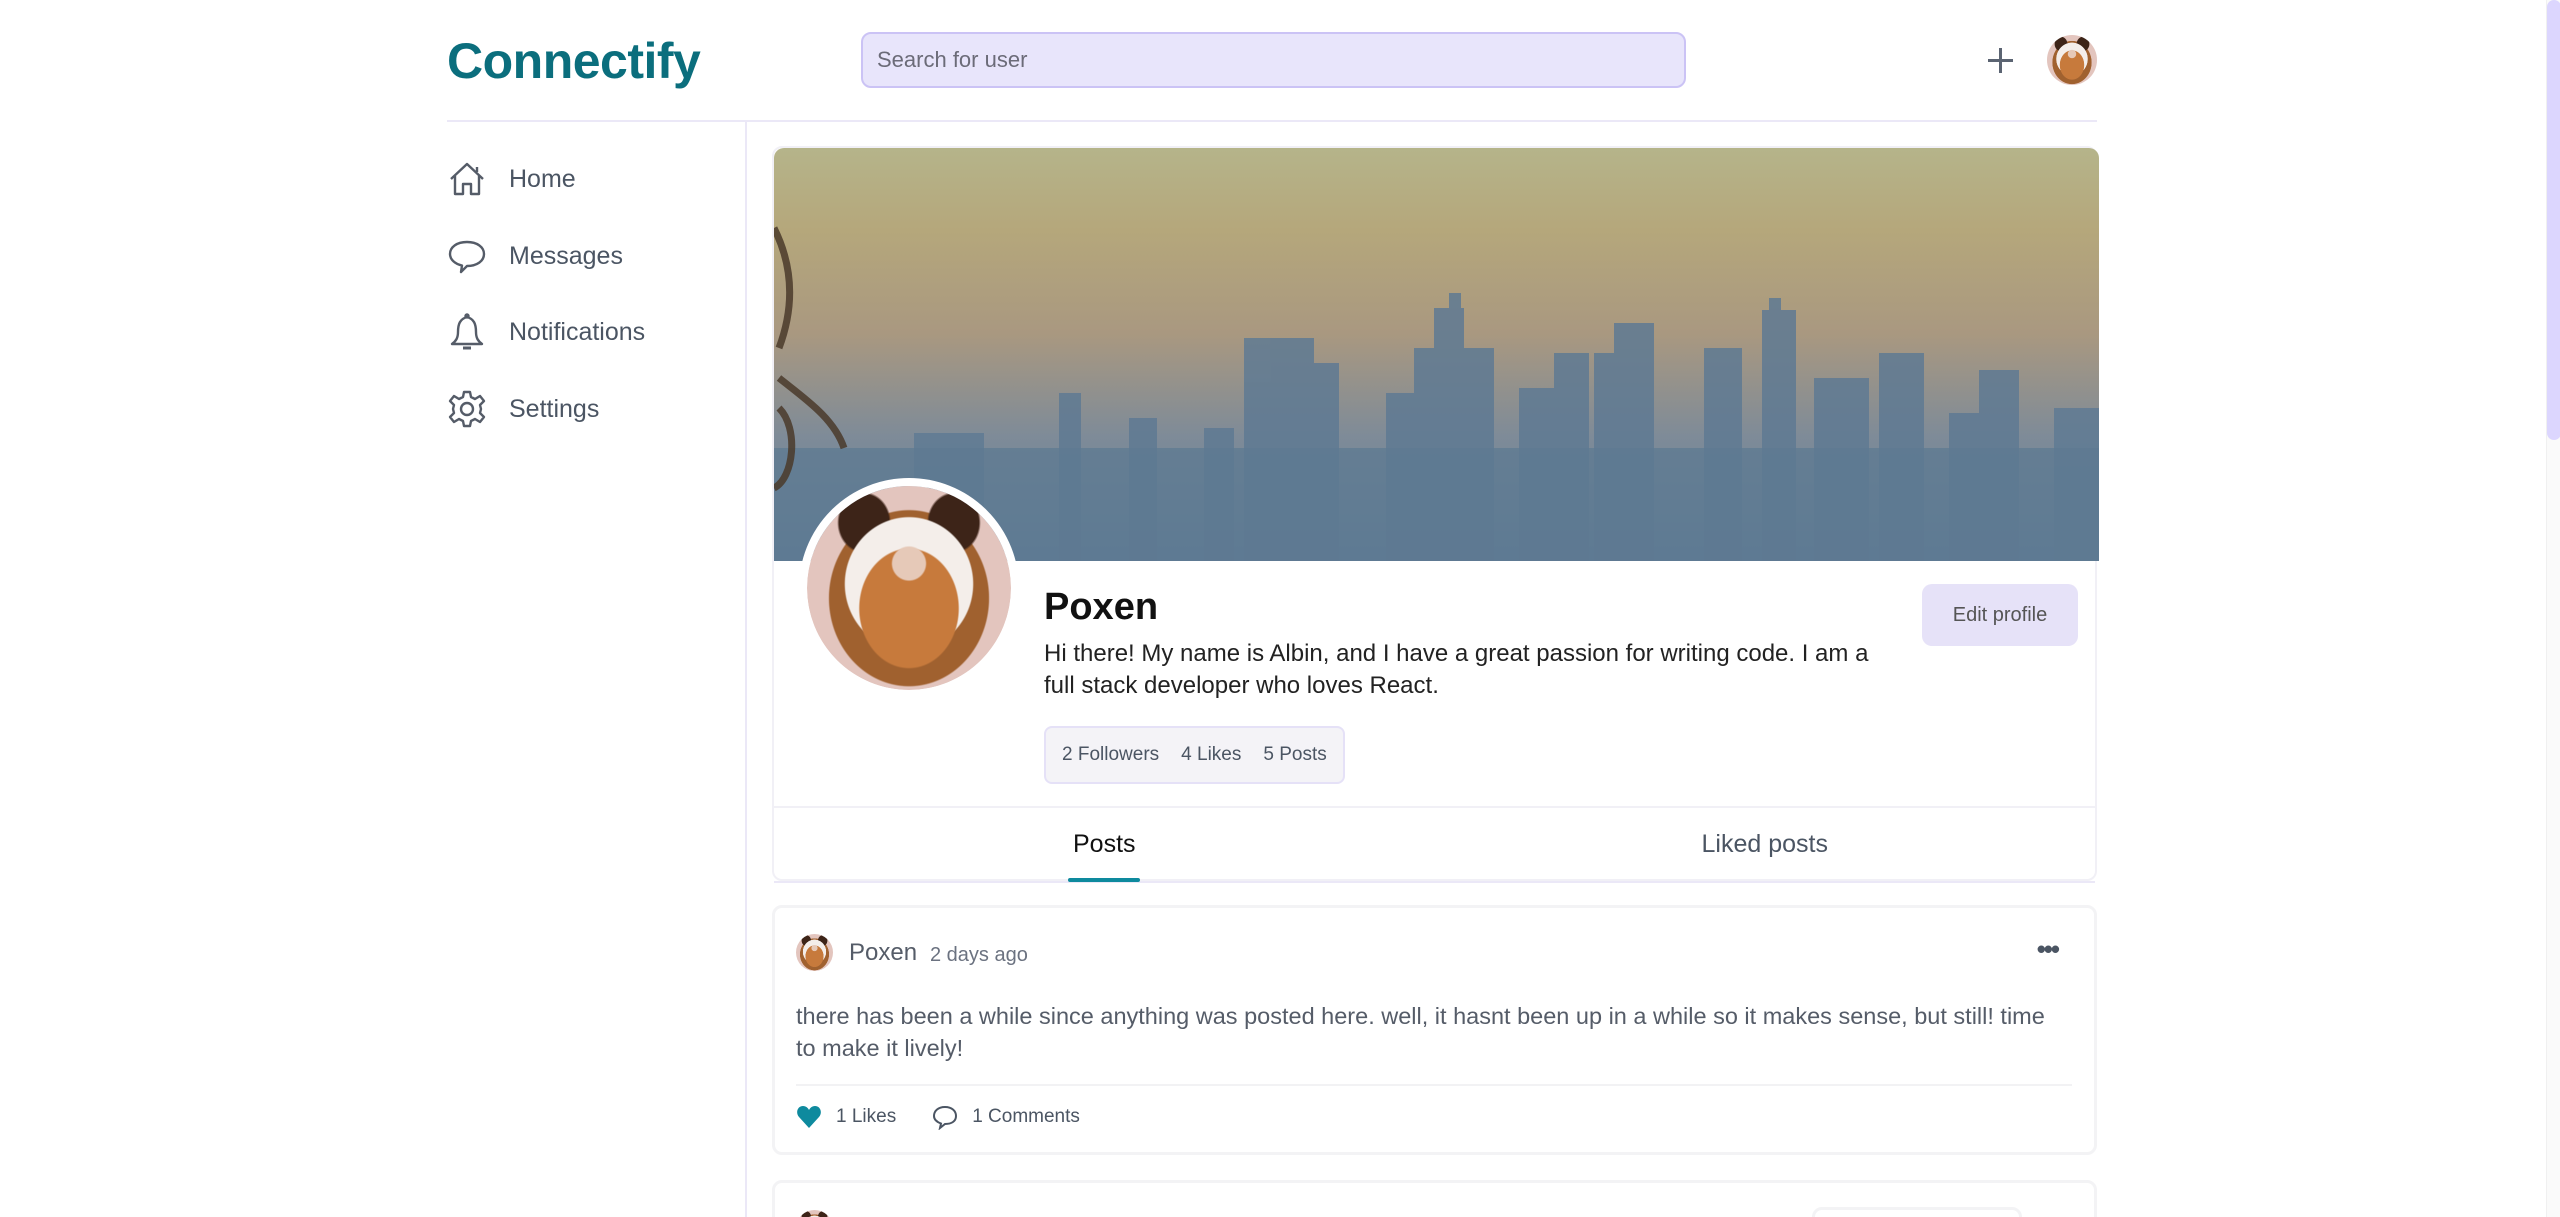 This screenshot has width=2560, height=1217. What do you see at coordinates (2048, 949) in the screenshot?
I see `more-options-icon: •••` at bounding box center [2048, 949].